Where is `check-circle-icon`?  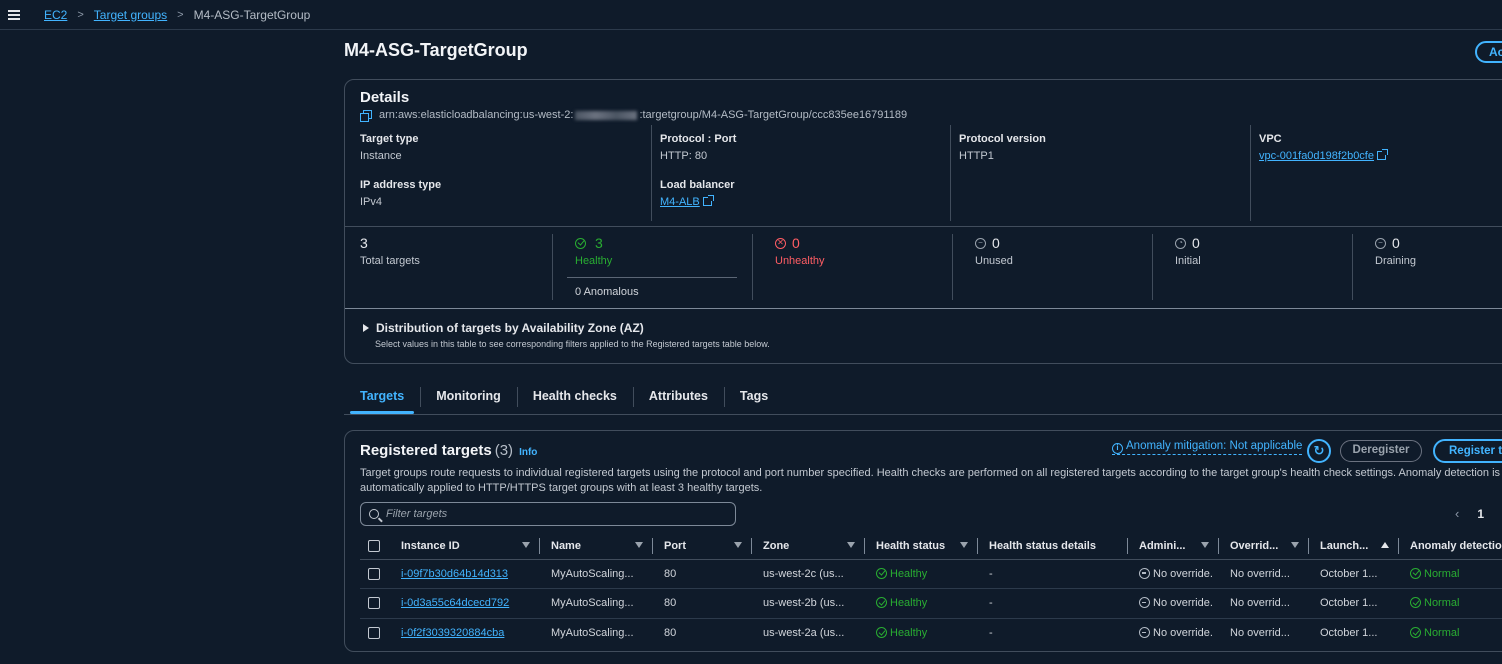 check-circle-icon is located at coordinates (881, 632).